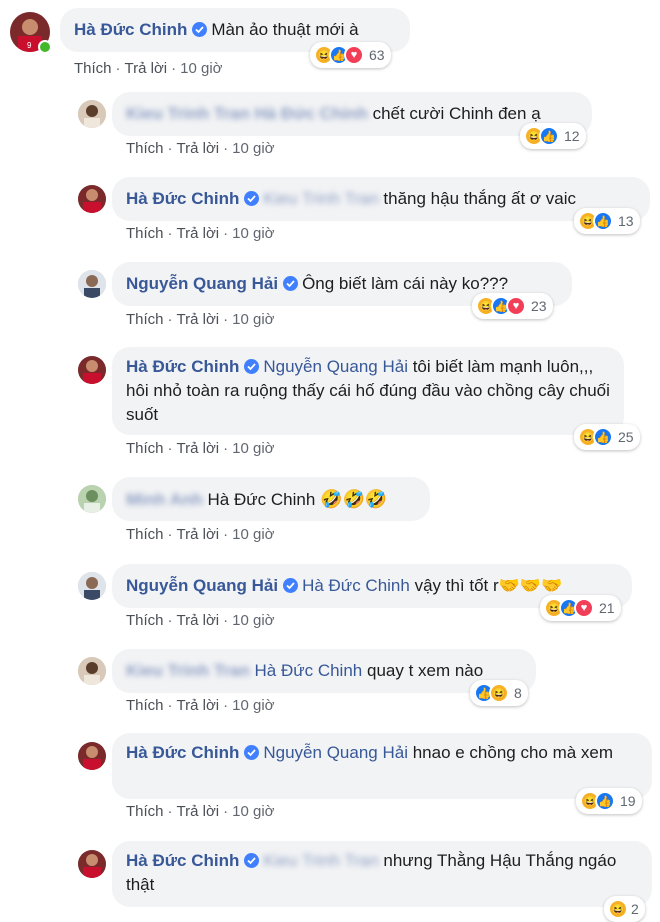 This screenshot has height=922, width=660. What do you see at coordinates (626, 221) in the screenshot?
I see `reaction-count: 13` at bounding box center [626, 221].